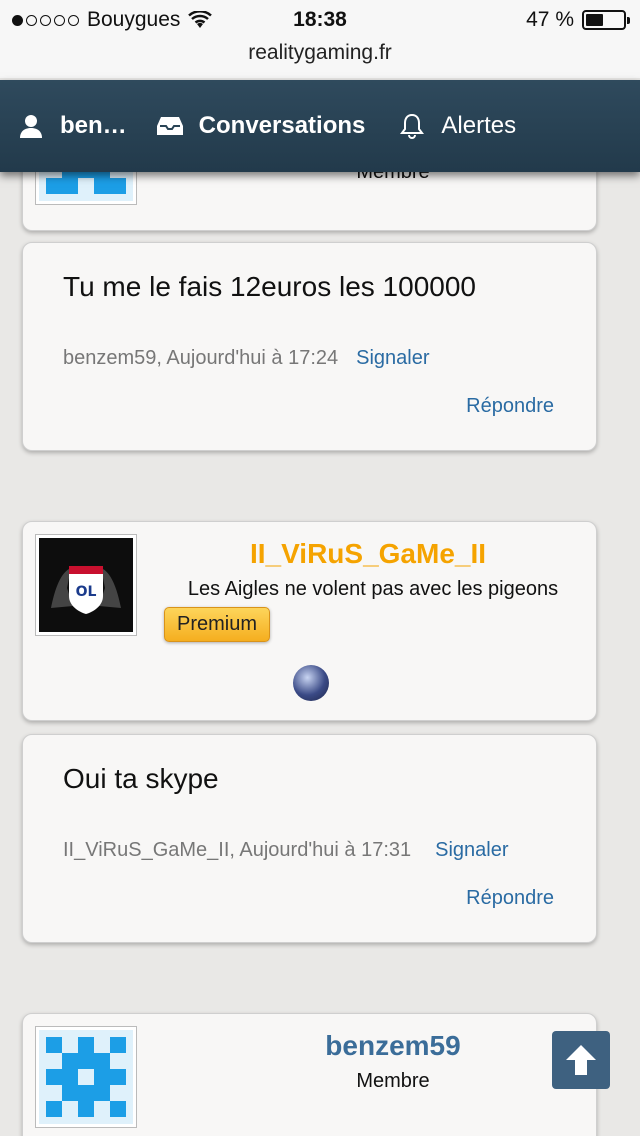 Image resolution: width=640 pixels, height=1136 pixels. I want to click on url-bar: realitygaming.fr, so click(320, 59).